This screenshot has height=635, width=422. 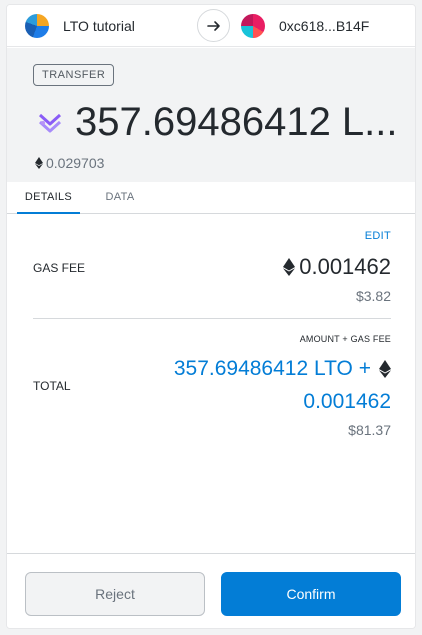 I want to click on lto-token-icon, so click(x=50, y=123).